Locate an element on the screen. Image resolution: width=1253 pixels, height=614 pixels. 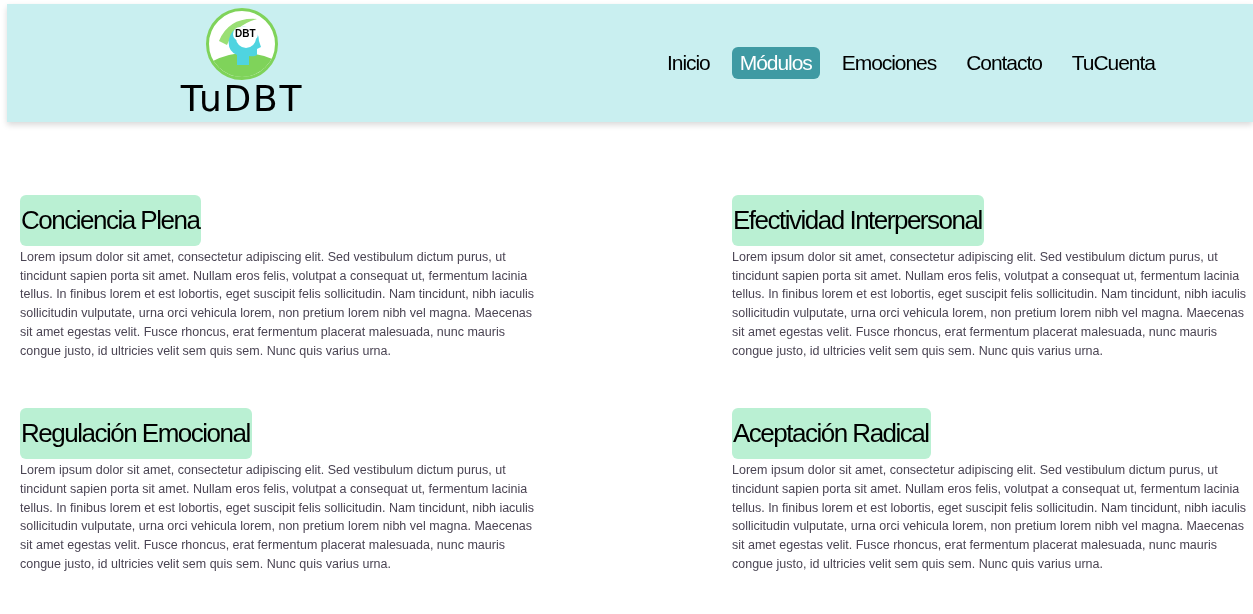
module-heading: Conciencia Plena is located at coordinates (111, 220).